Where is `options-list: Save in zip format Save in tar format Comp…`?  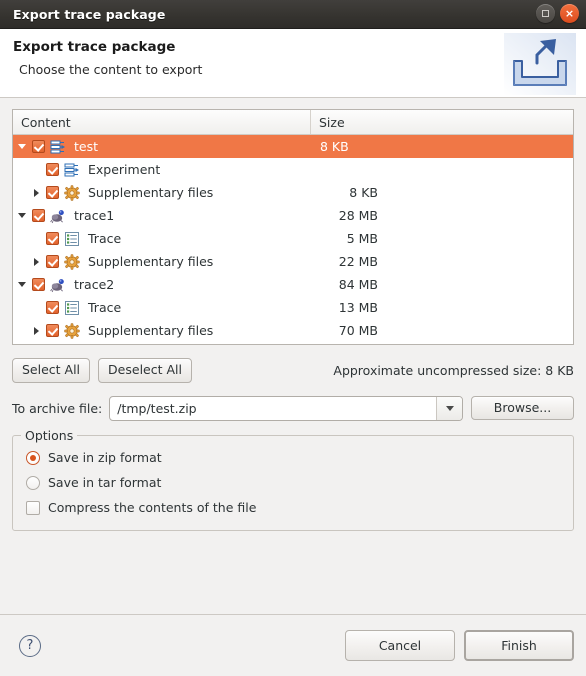 options-list: Save in zip format Save in tar format Comp… is located at coordinates (293, 482).